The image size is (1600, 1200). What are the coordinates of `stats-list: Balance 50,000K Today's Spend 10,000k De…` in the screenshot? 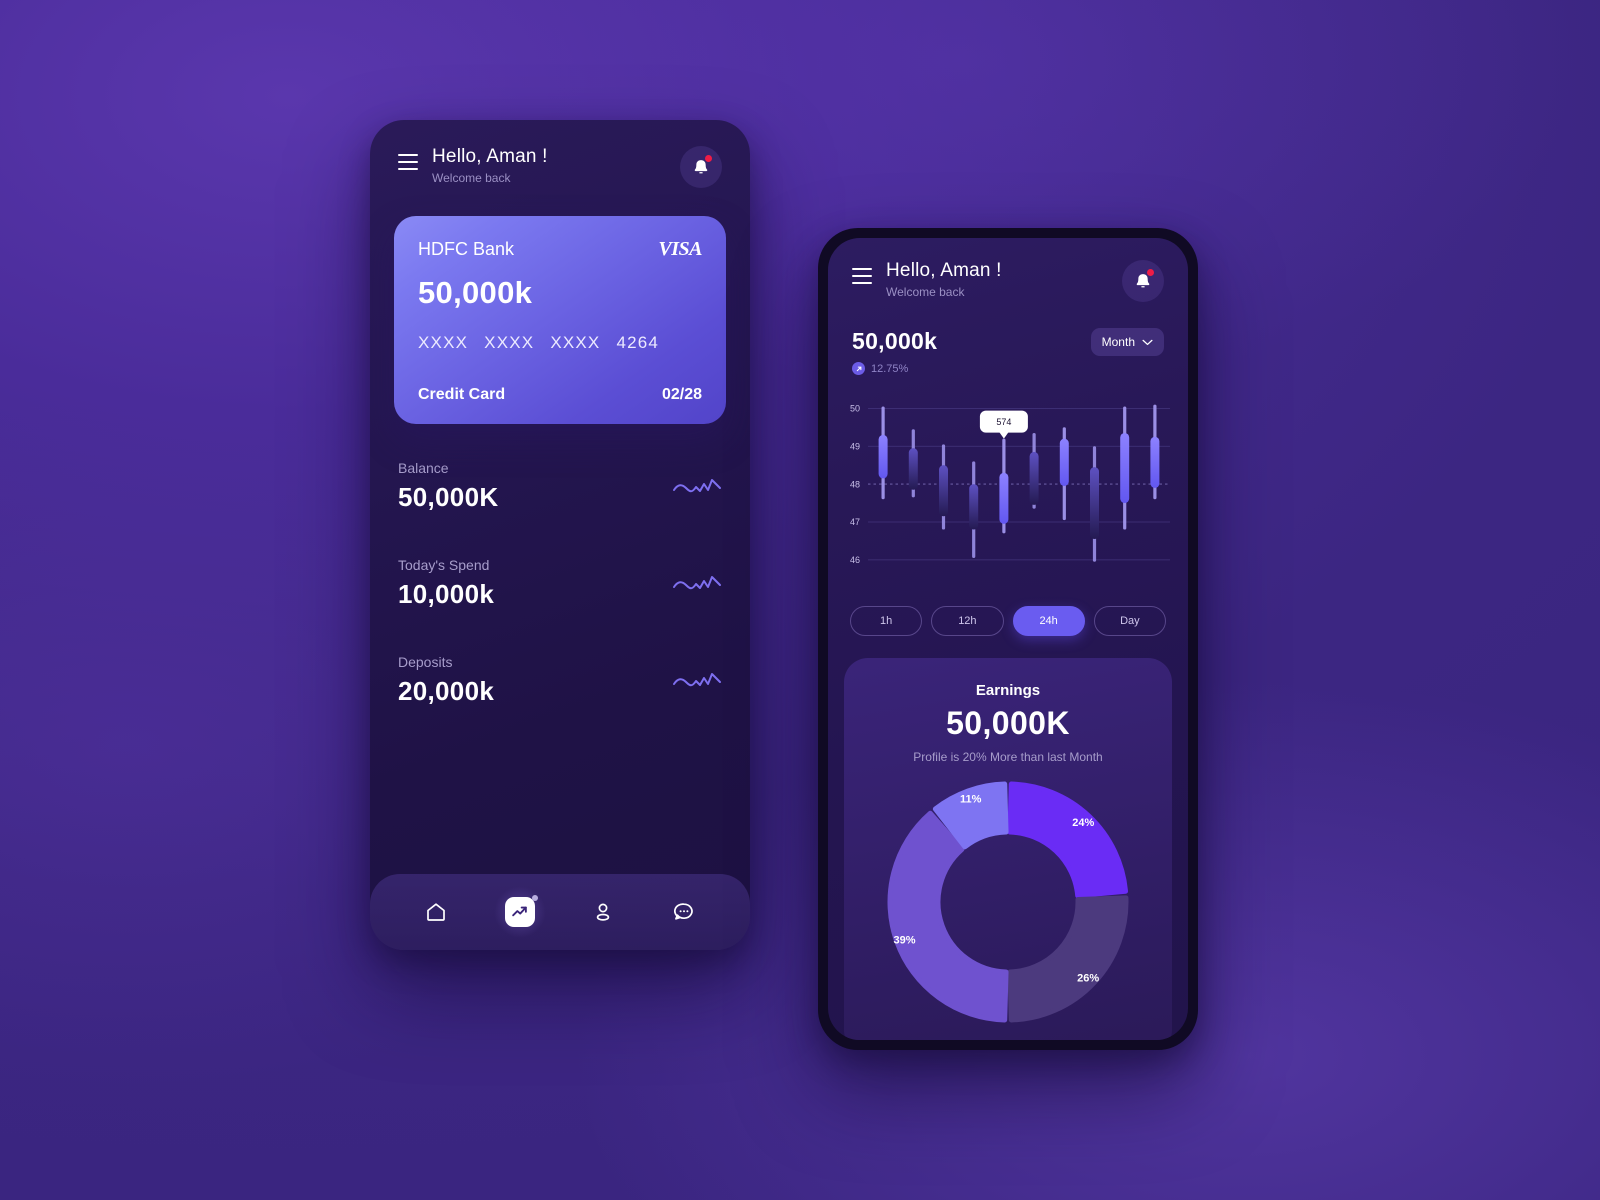 It's located at (560, 565).